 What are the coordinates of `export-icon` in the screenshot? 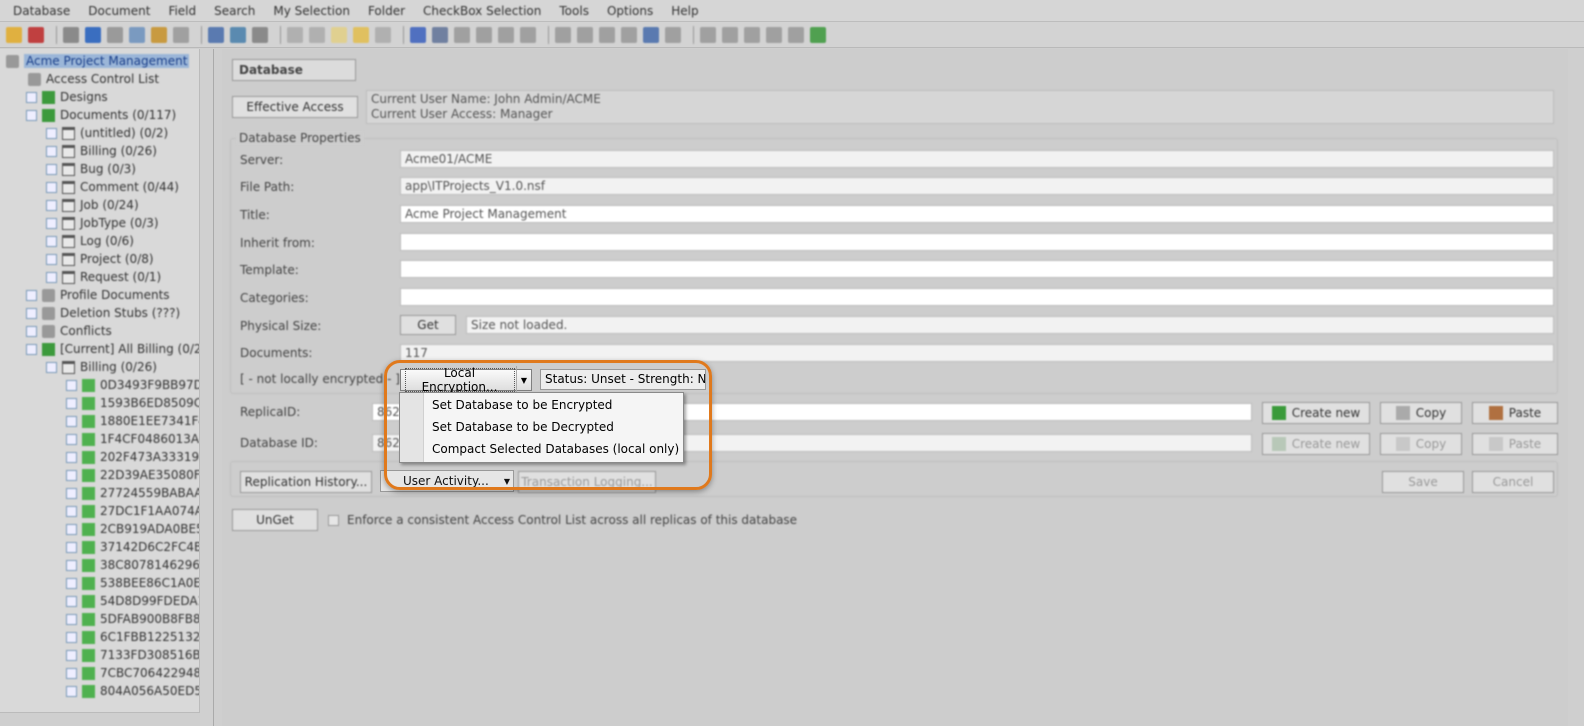 It's located at (295, 34).